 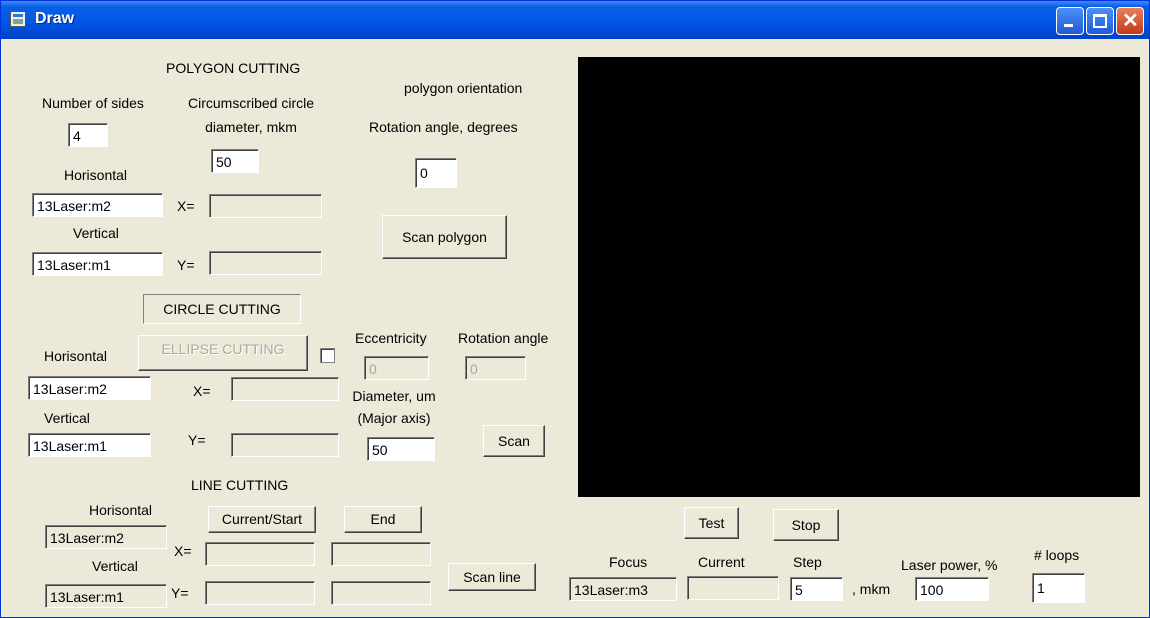 What do you see at coordinates (89, 445) in the screenshot?
I see `circle-vertical-input: 13Laser:m1` at bounding box center [89, 445].